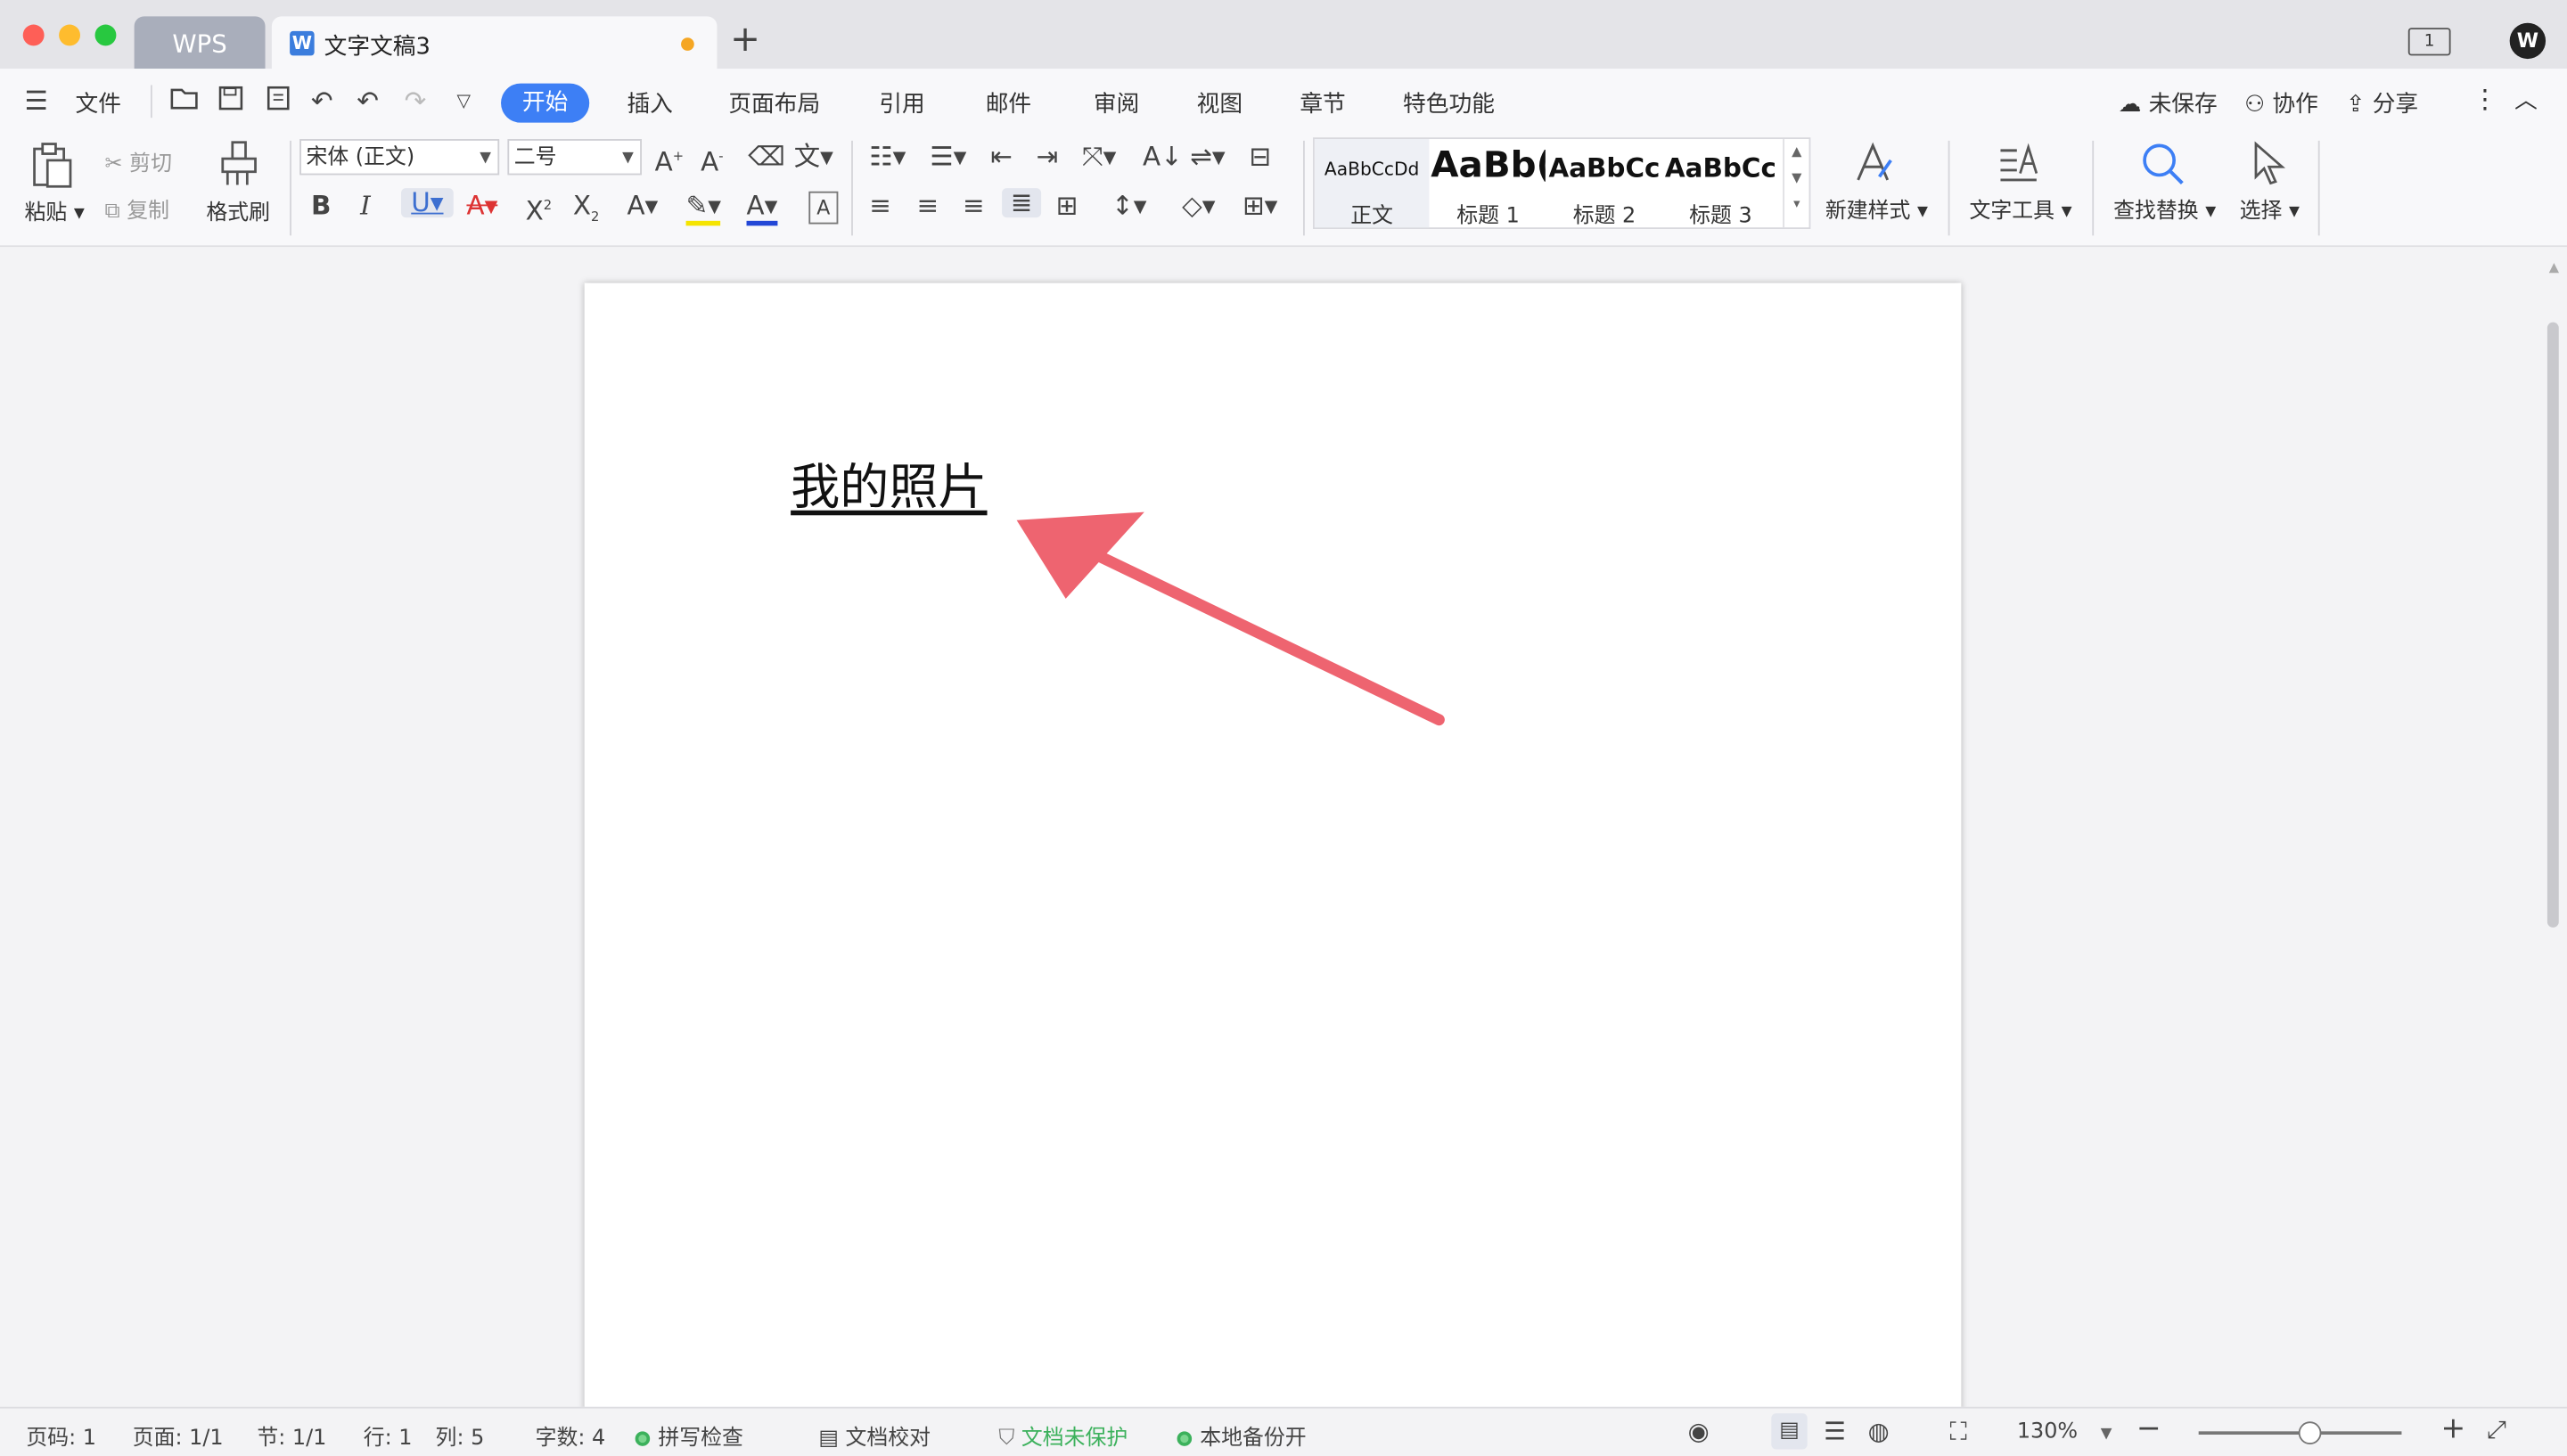  What do you see at coordinates (1876, 209) in the screenshot?
I see `new-style-button: 新建样式 ▾` at bounding box center [1876, 209].